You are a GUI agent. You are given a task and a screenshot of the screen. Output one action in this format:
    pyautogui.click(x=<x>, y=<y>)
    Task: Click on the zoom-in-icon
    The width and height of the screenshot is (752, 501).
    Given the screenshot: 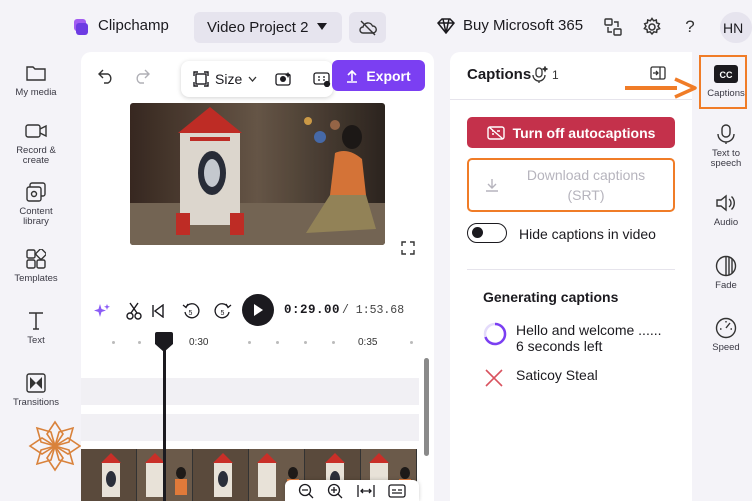 What is the action you would take?
    pyautogui.click(x=335, y=491)
    